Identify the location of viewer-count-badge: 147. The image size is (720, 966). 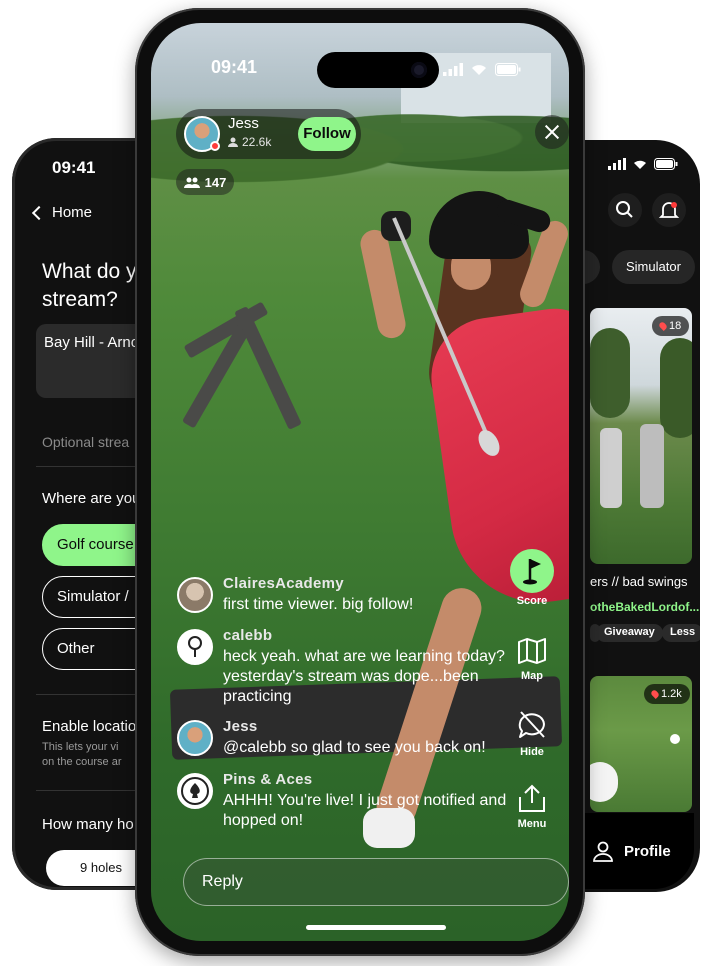
(205, 182).